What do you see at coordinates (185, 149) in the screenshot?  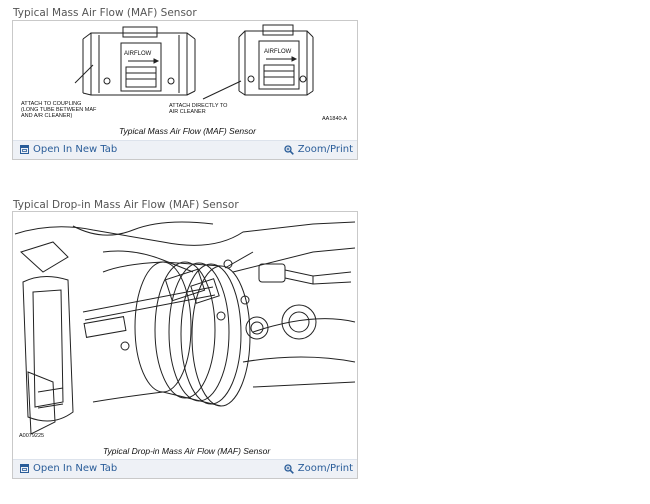 I see `figure-footer-maf: Open In New Tab Zoom/Print` at bounding box center [185, 149].